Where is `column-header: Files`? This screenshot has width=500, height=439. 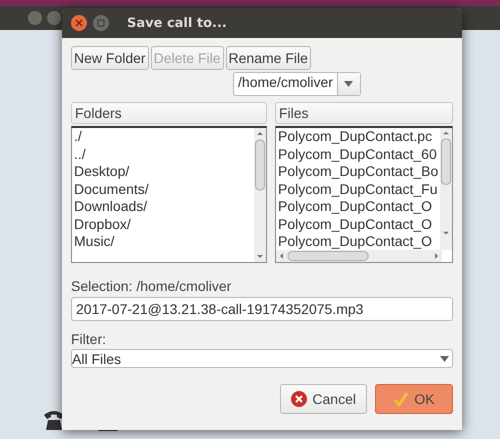 column-header: Files is located at coordinates (364, 113).